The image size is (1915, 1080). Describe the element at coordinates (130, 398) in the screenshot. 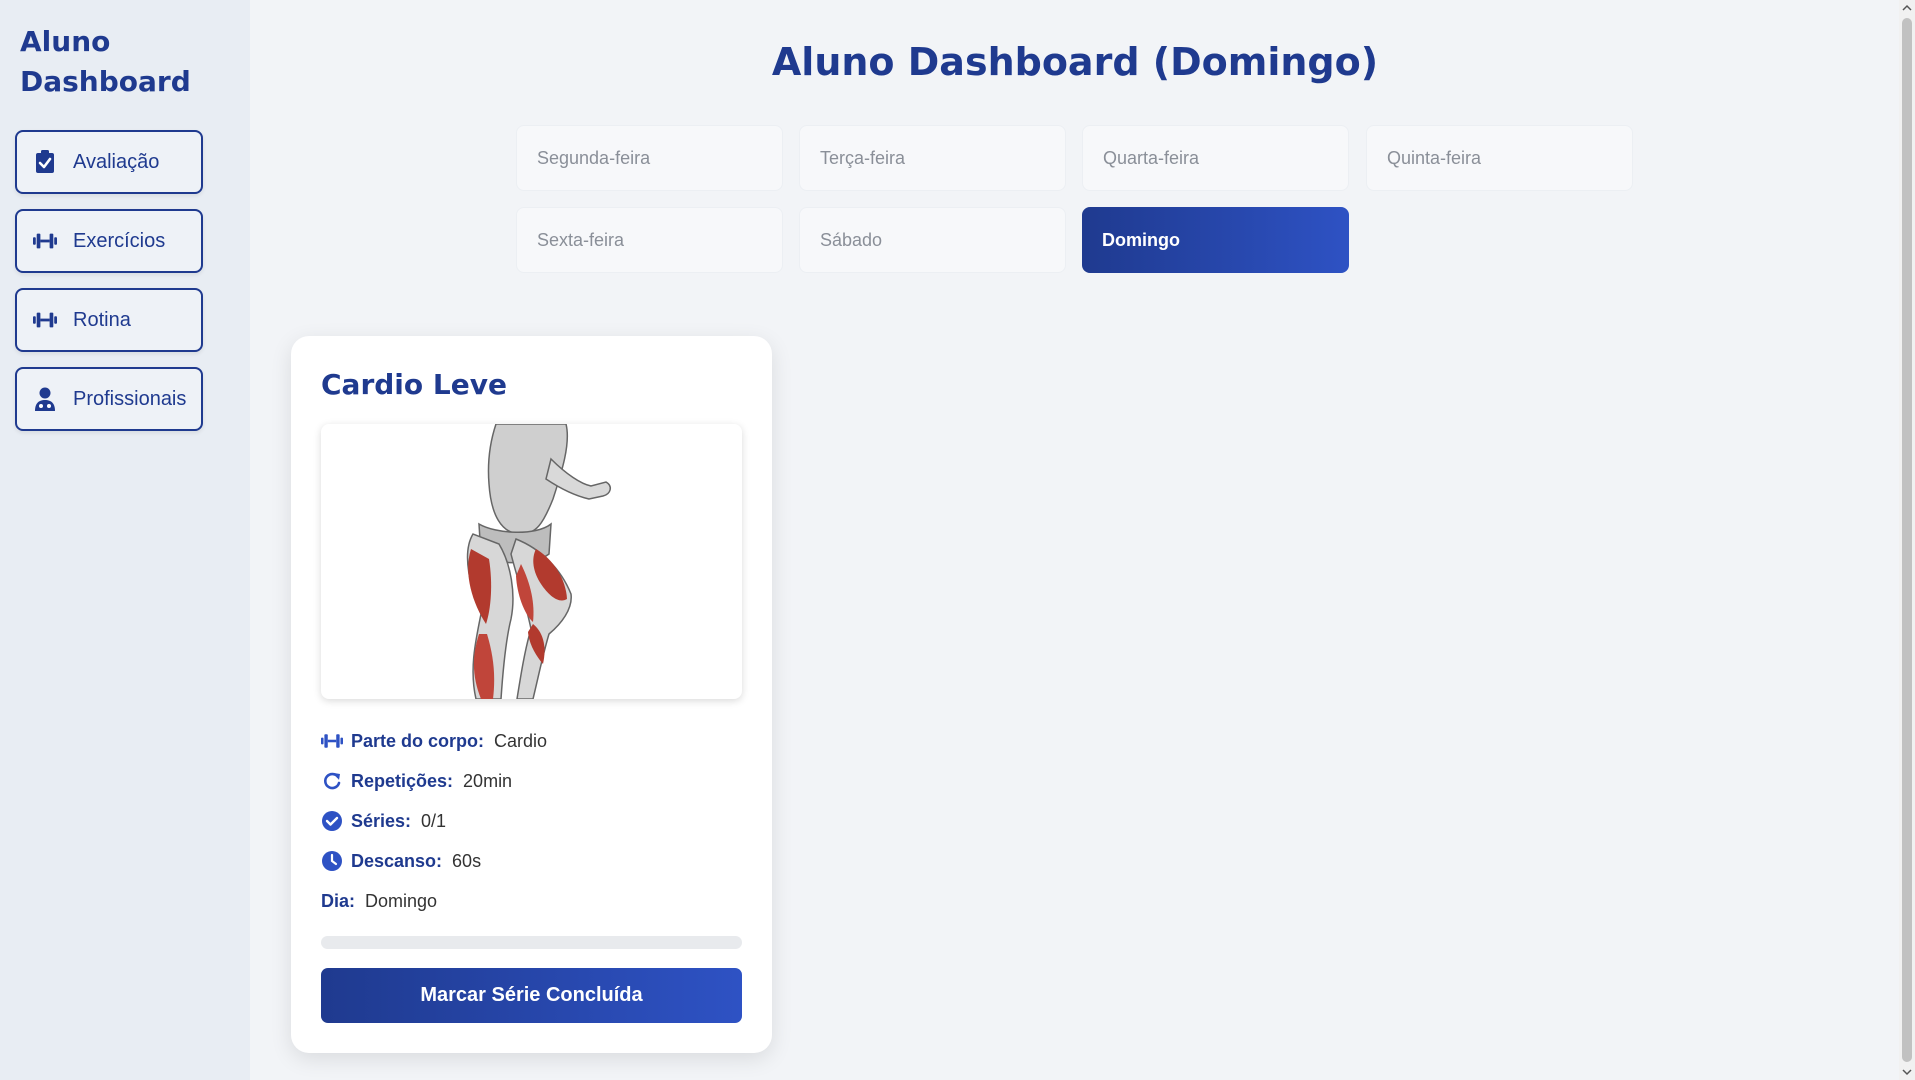

I see `nav-item-label: Profissionais` at that location.